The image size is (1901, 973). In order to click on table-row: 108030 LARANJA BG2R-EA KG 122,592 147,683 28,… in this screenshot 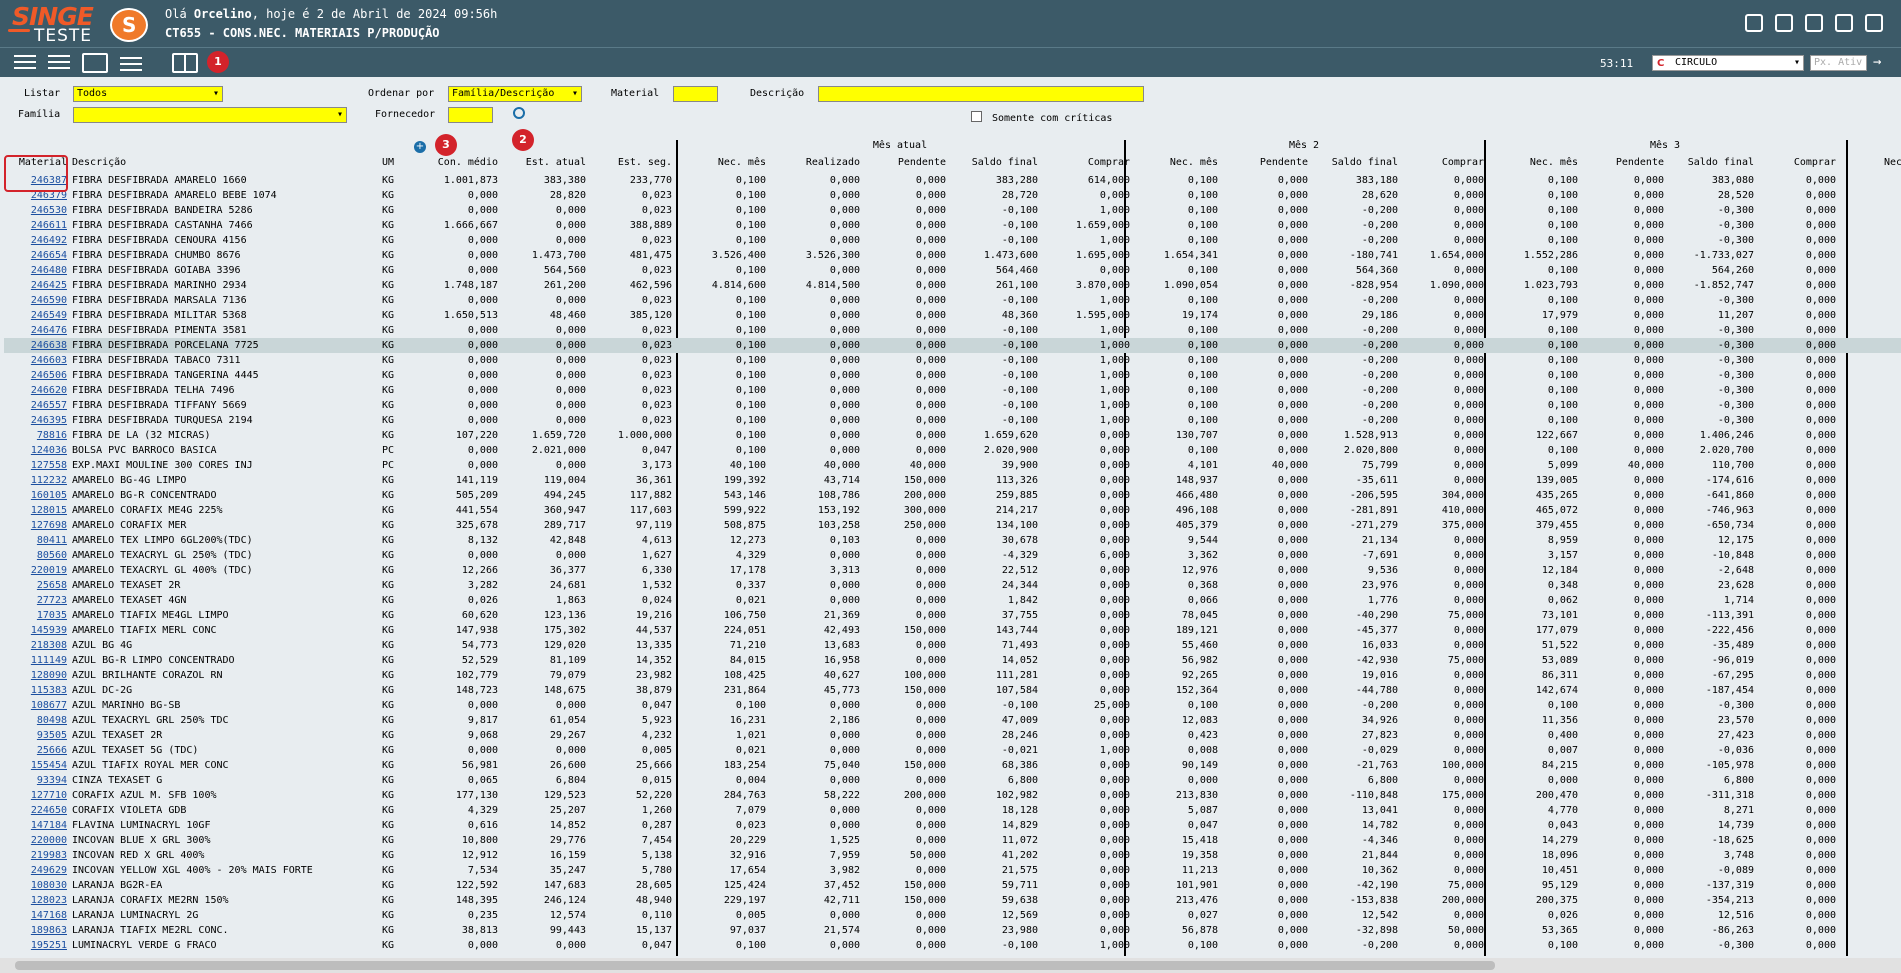, I will do `click(952, 885)`.